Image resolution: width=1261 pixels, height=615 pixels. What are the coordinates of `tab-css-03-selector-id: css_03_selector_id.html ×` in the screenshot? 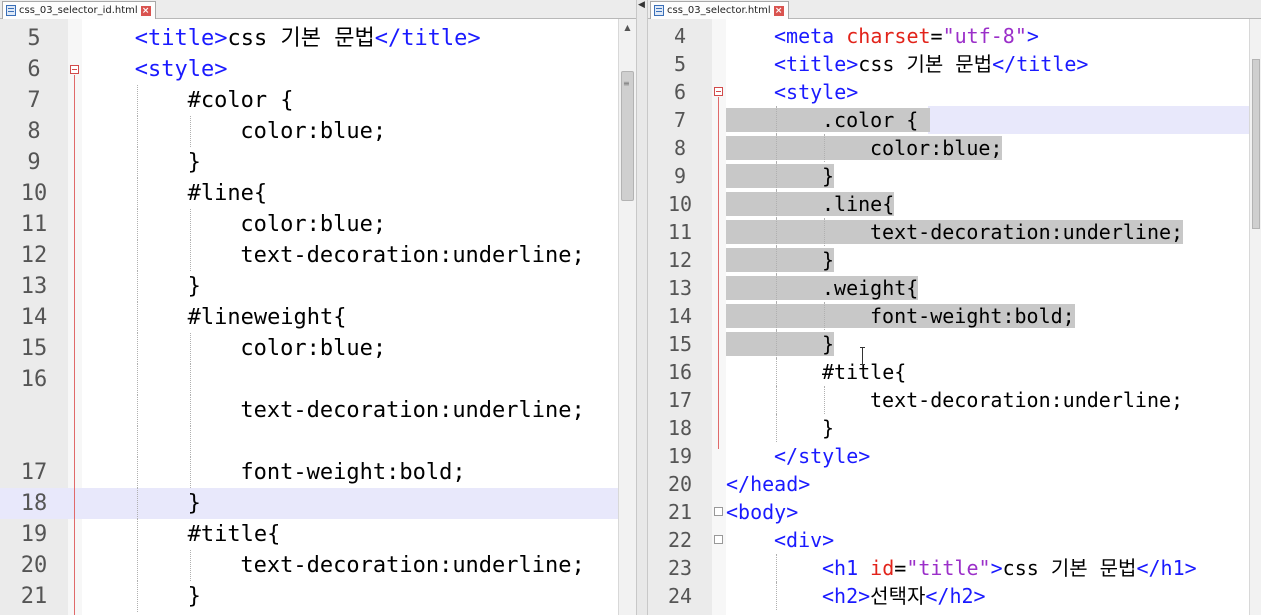 It's located at (79, 10).